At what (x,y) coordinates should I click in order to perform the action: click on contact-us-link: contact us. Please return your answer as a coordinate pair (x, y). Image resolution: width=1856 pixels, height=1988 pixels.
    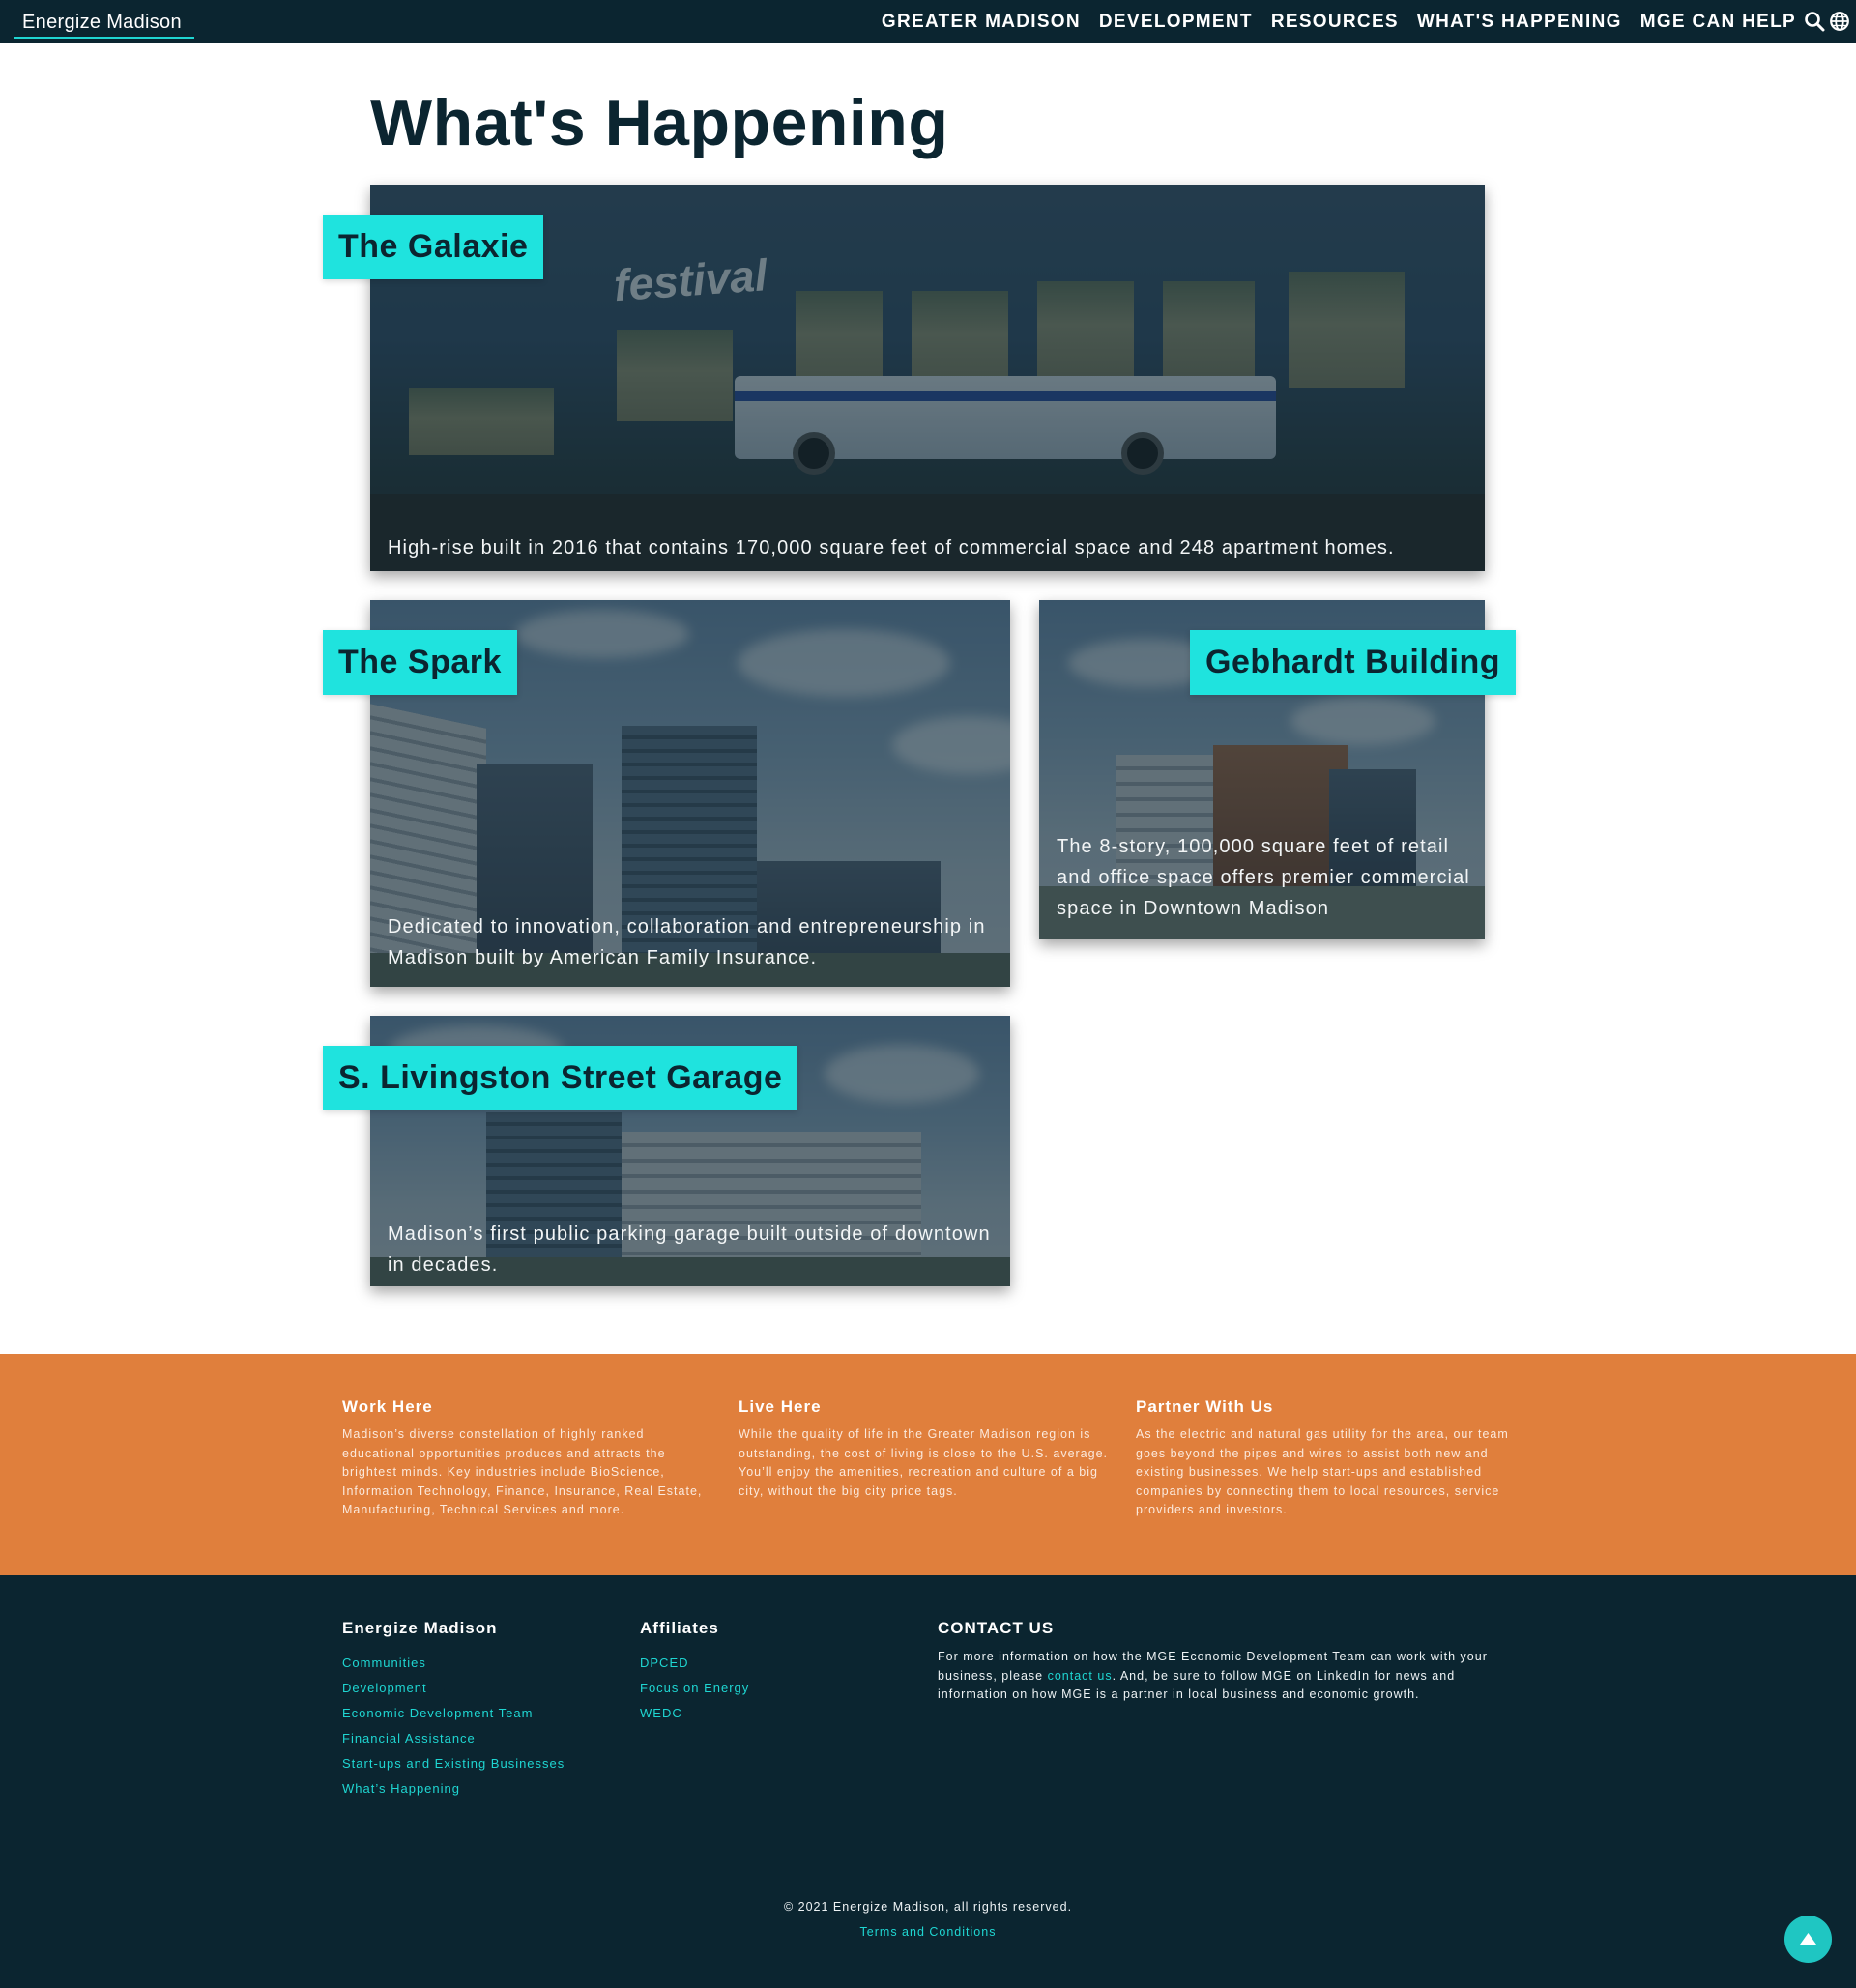
    Looking at the image, I should click on (1081, 1676).